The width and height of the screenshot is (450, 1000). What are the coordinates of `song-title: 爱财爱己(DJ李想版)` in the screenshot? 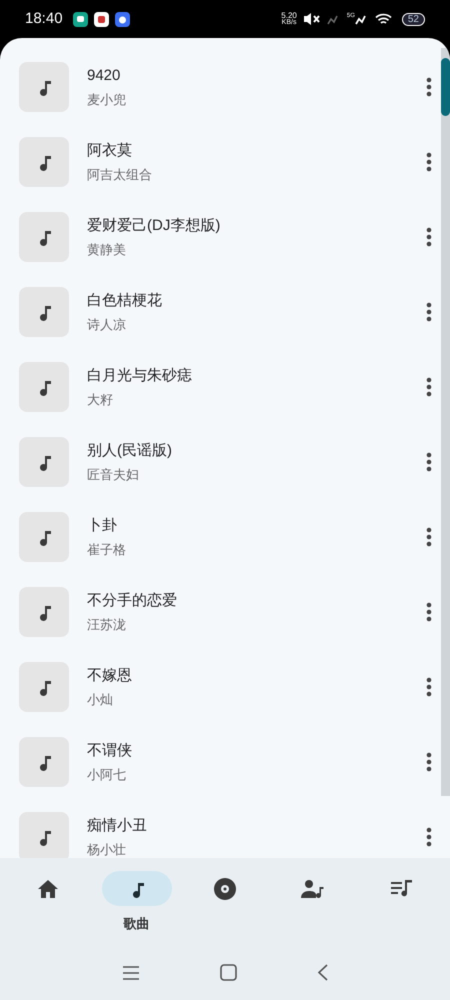 It's located at (256, 225).